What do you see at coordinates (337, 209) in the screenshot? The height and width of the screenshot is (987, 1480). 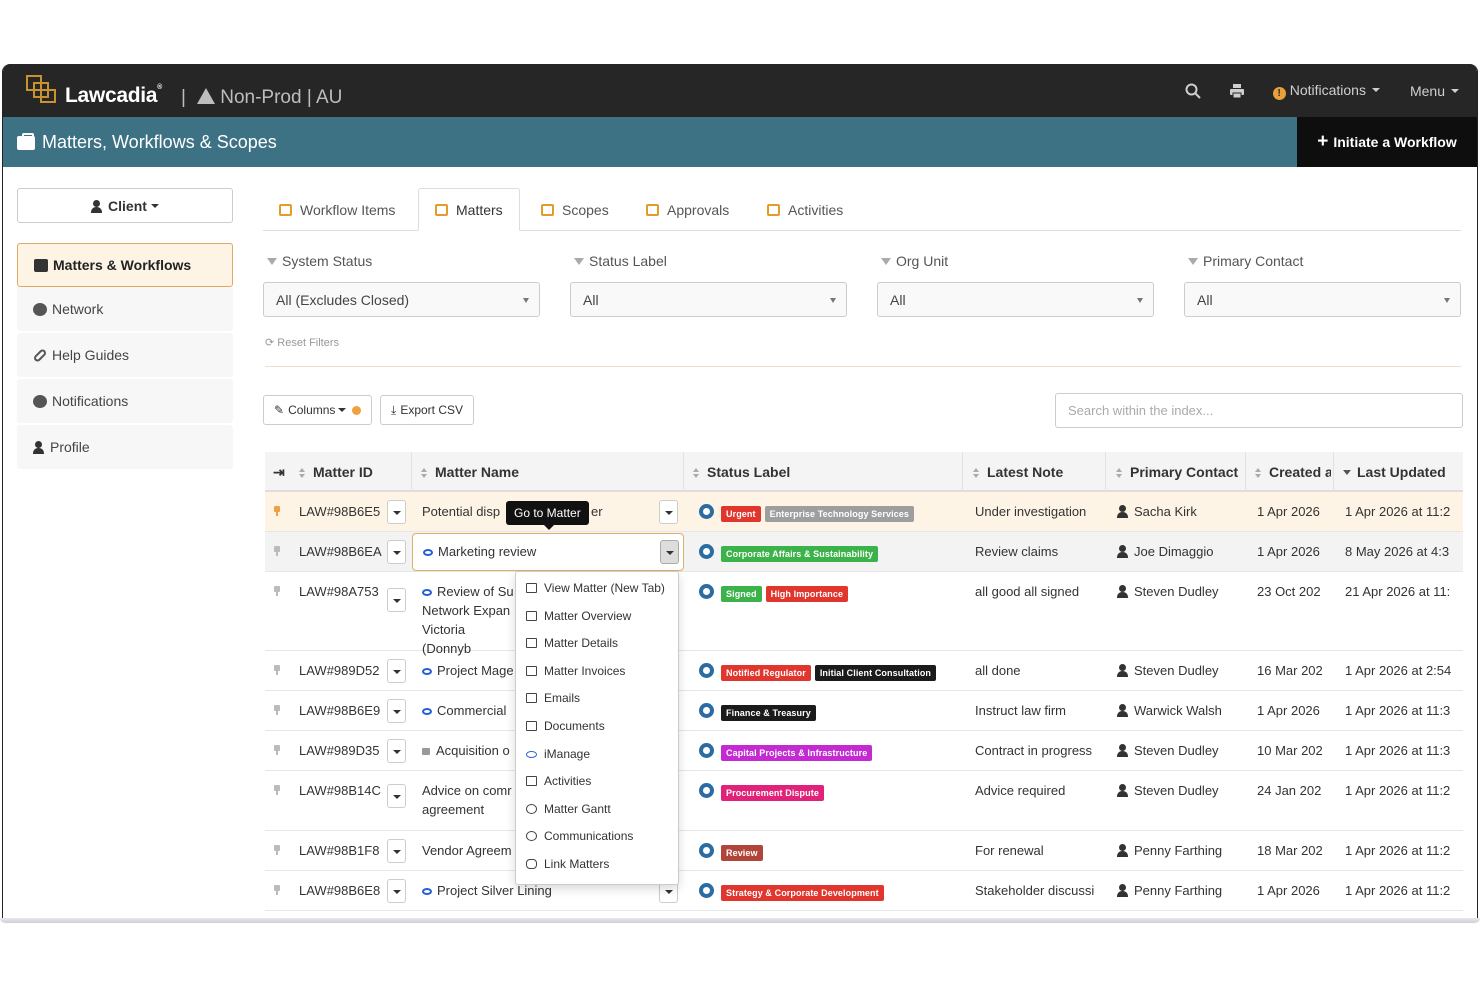 I see `tab-workflow-items: Workflow Items` at bounding box center [337, 209].